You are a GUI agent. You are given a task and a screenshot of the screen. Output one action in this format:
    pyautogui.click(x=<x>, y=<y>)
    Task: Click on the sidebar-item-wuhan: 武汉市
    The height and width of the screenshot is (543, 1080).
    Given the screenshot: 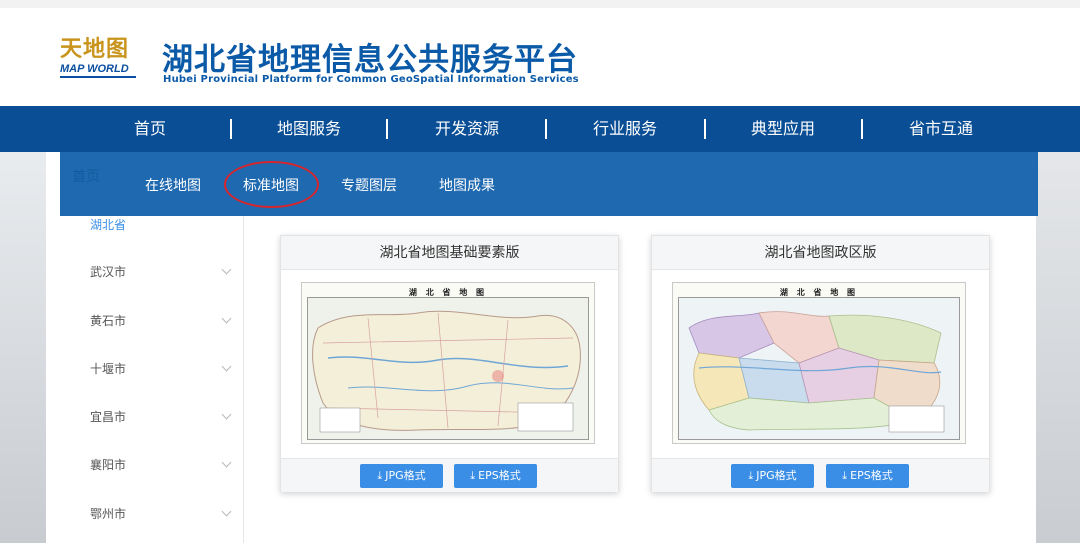 What is the action you would take?
    pyautogui.click(x=161, y=272)
    